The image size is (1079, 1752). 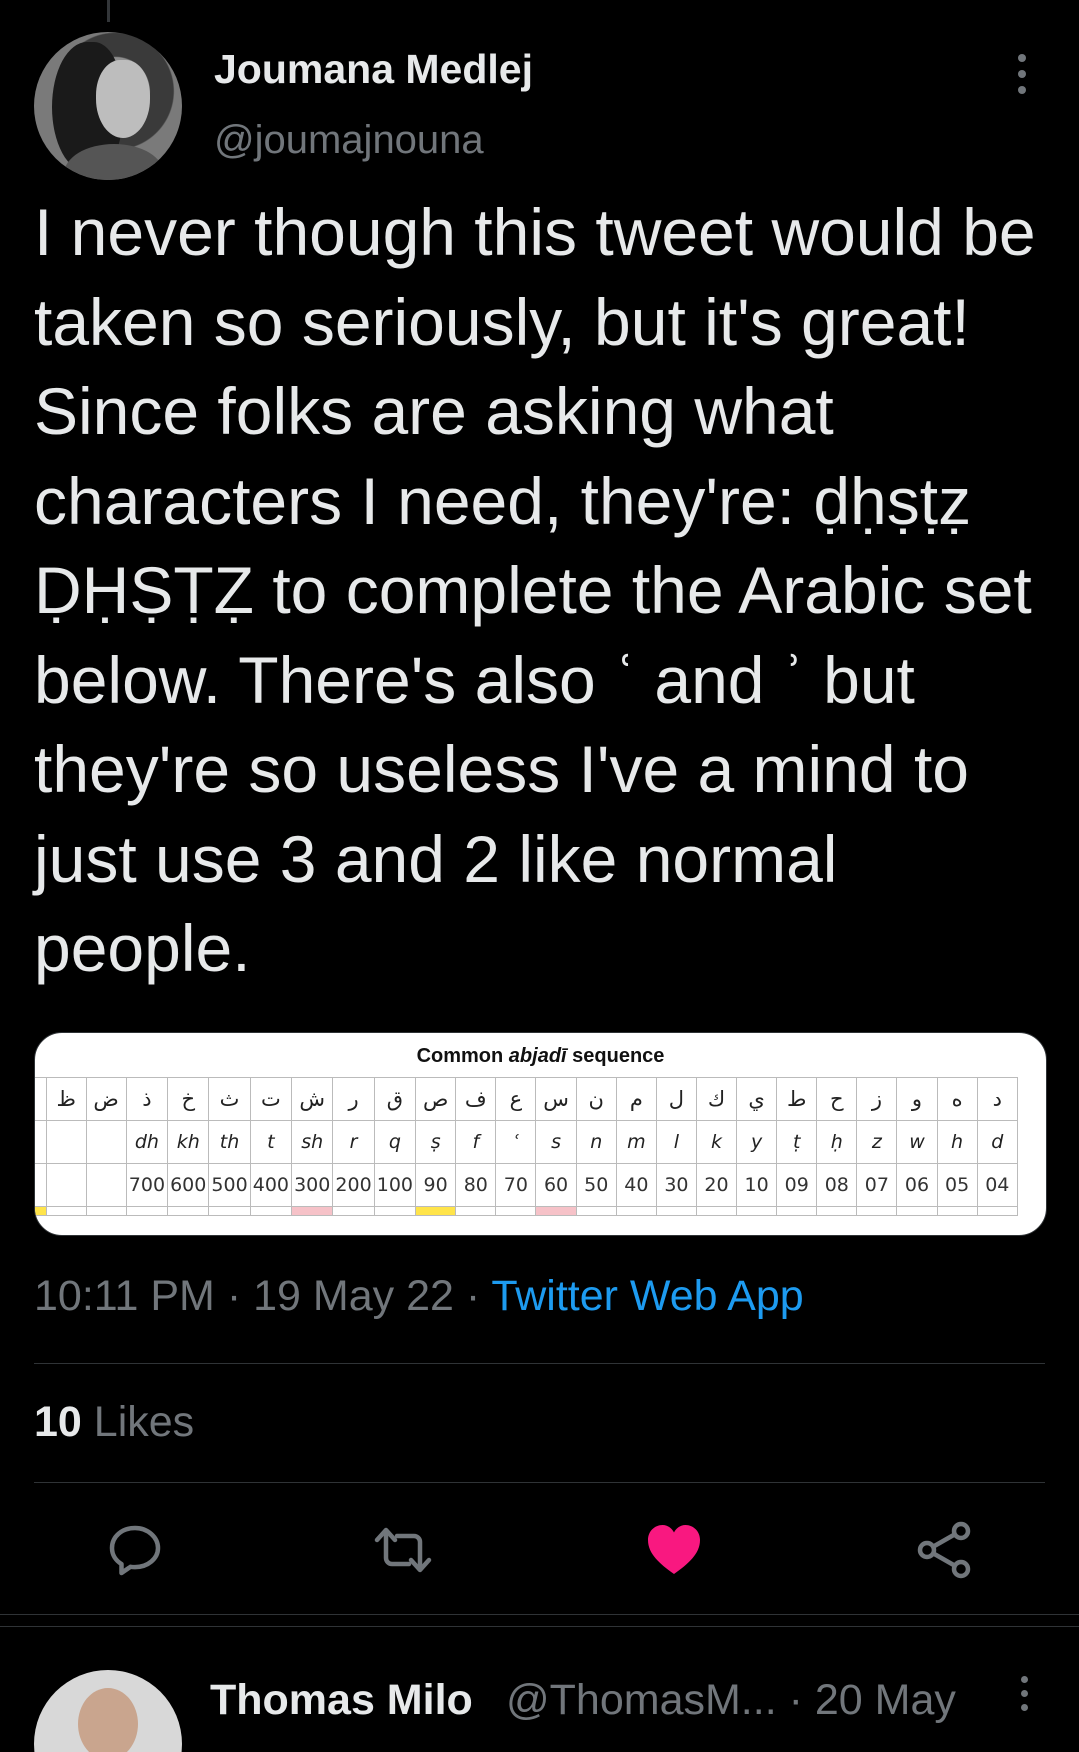 I want to click on likes-stat: 10 Likes, so click(x=114, y=1422).